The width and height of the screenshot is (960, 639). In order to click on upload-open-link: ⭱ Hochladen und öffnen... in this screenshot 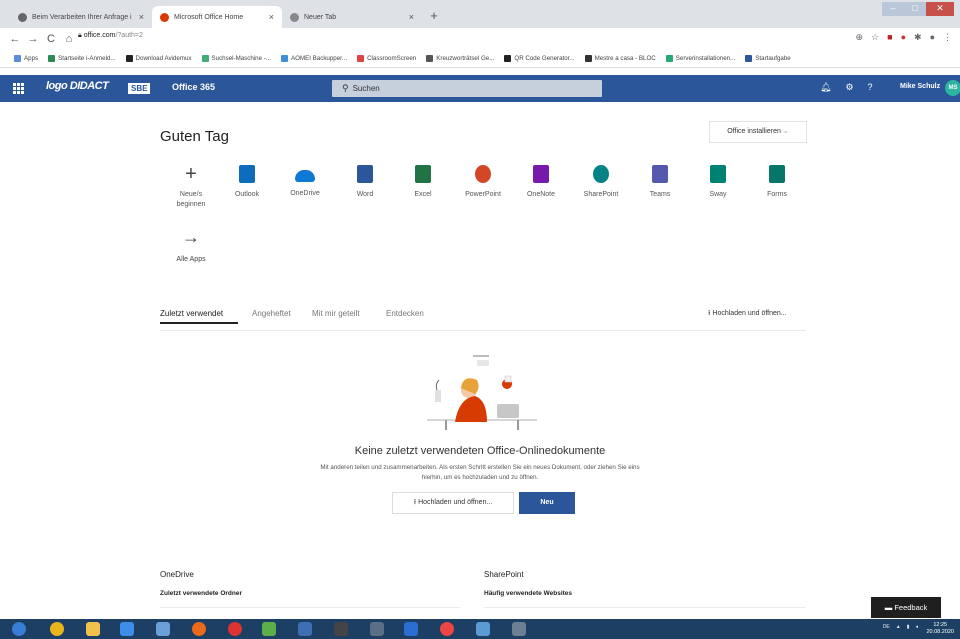, I will do `click(747, 314)`.